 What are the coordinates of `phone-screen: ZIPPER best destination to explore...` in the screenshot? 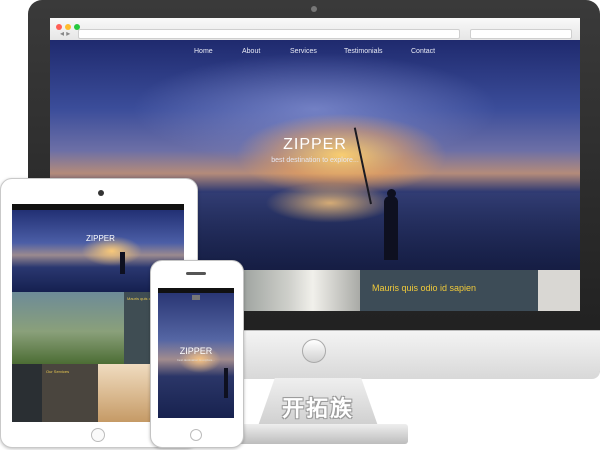 It's located at (196, 353).